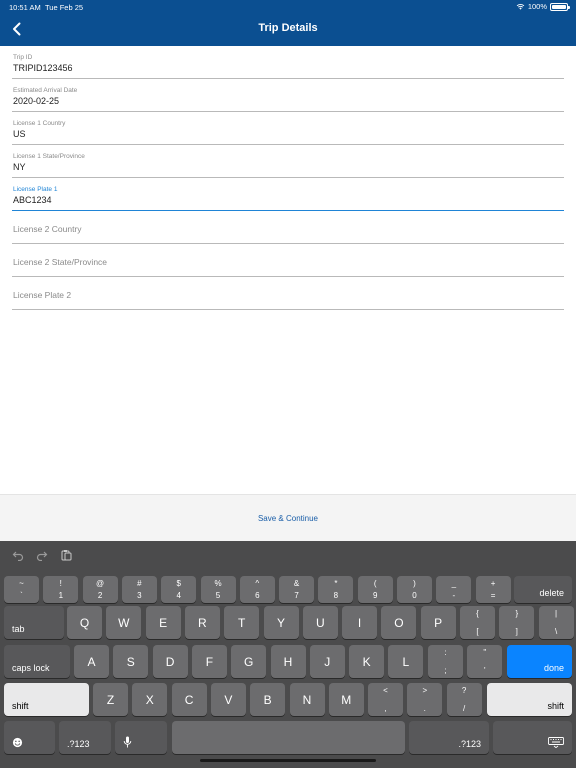 Image resolution: width=576 pixels, height=768 pixels. Describe the element at coordinates (288, 260) in the screenshot. I see `license2-state-field: License 2 State/Province` at that location.